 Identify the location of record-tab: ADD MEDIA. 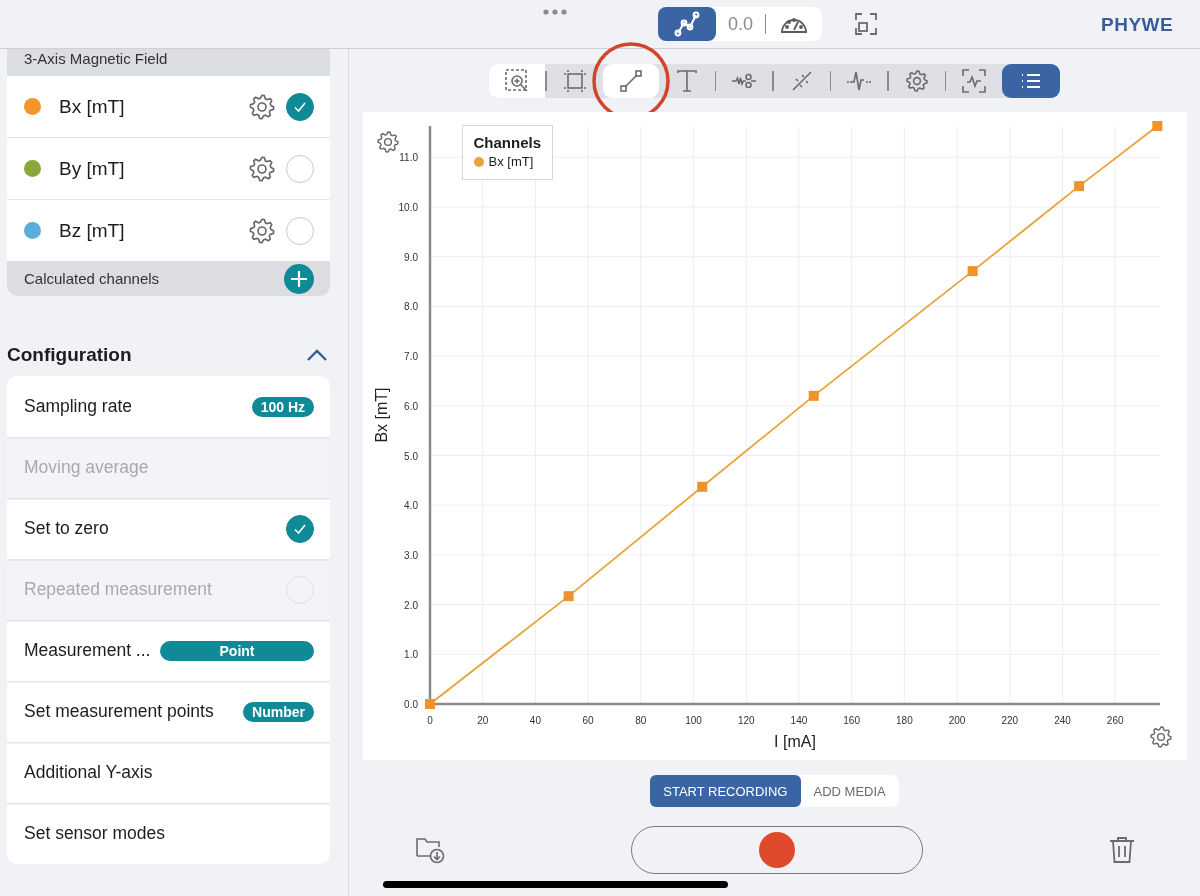
(849, 791).